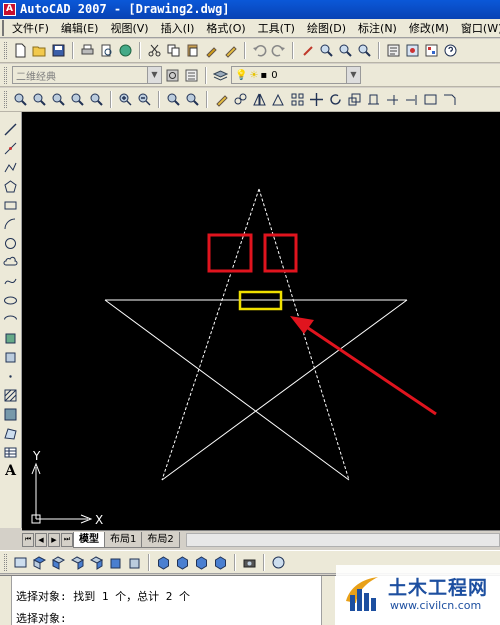 The width and height of the screenshot is (500, 625). What do you see at coordinates (87, 50) in the screenshot?
I see `print-icon` at bounding box center [87, 50].